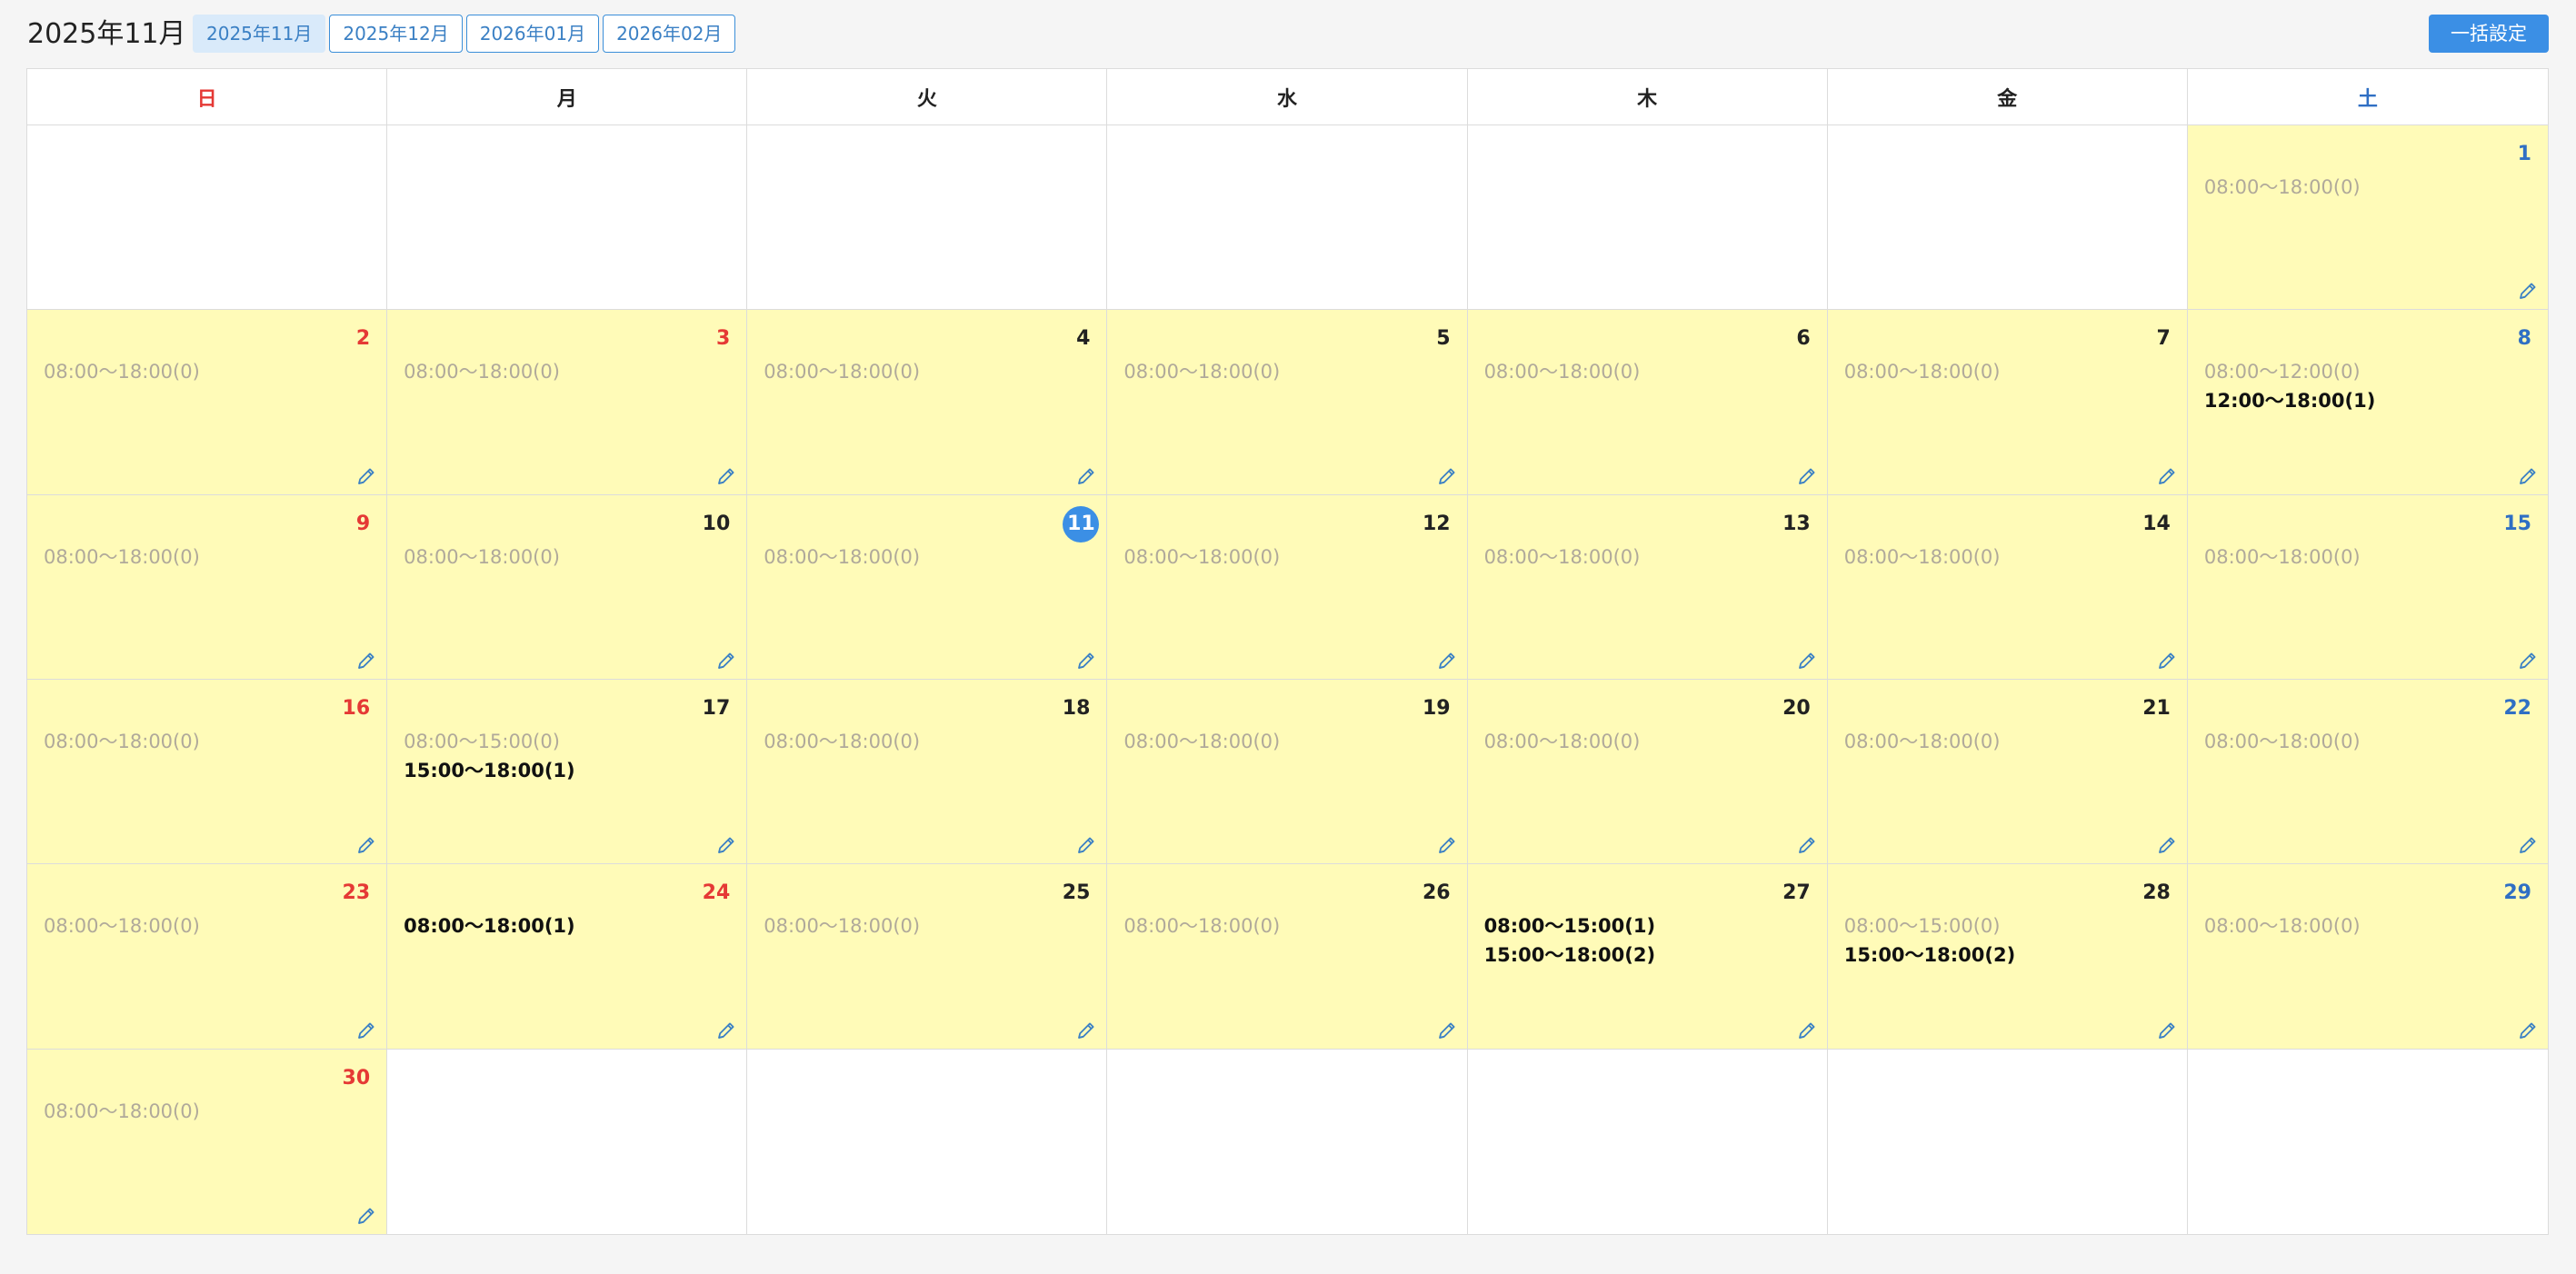 Image resolution: width=2576 pixels, height=1274 pixels. What do you see at coordinates (1287, 402) in the screenshot?
I see `day-cell: 5 08:00〜18:00(0)` at bounding box center [1287, 402].